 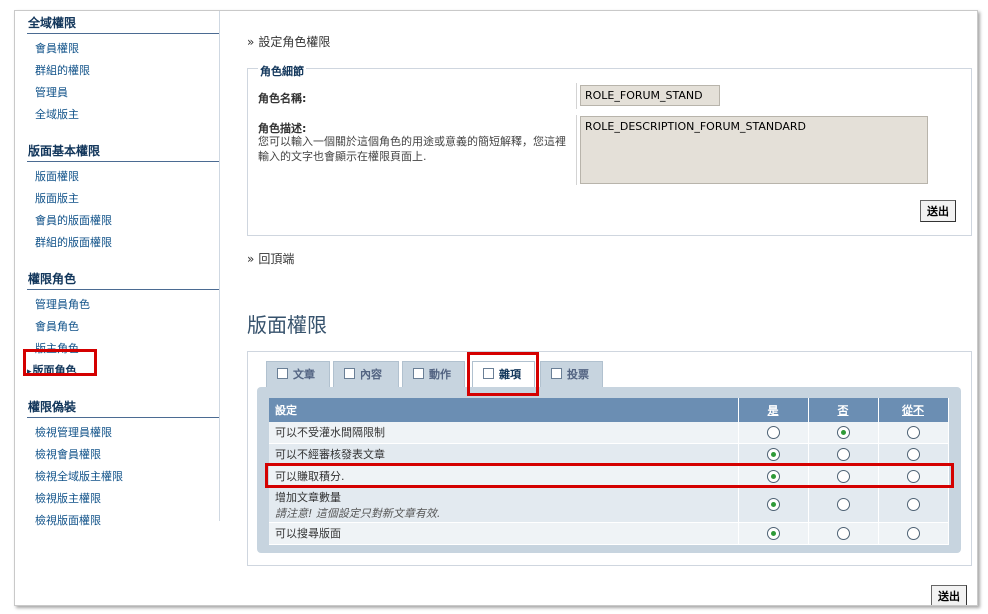 What do you see at coordinates (504, 454) in the screenshot?
I see `permission-label: 可以不經審核發表文章` at bounding box center [504, 454].